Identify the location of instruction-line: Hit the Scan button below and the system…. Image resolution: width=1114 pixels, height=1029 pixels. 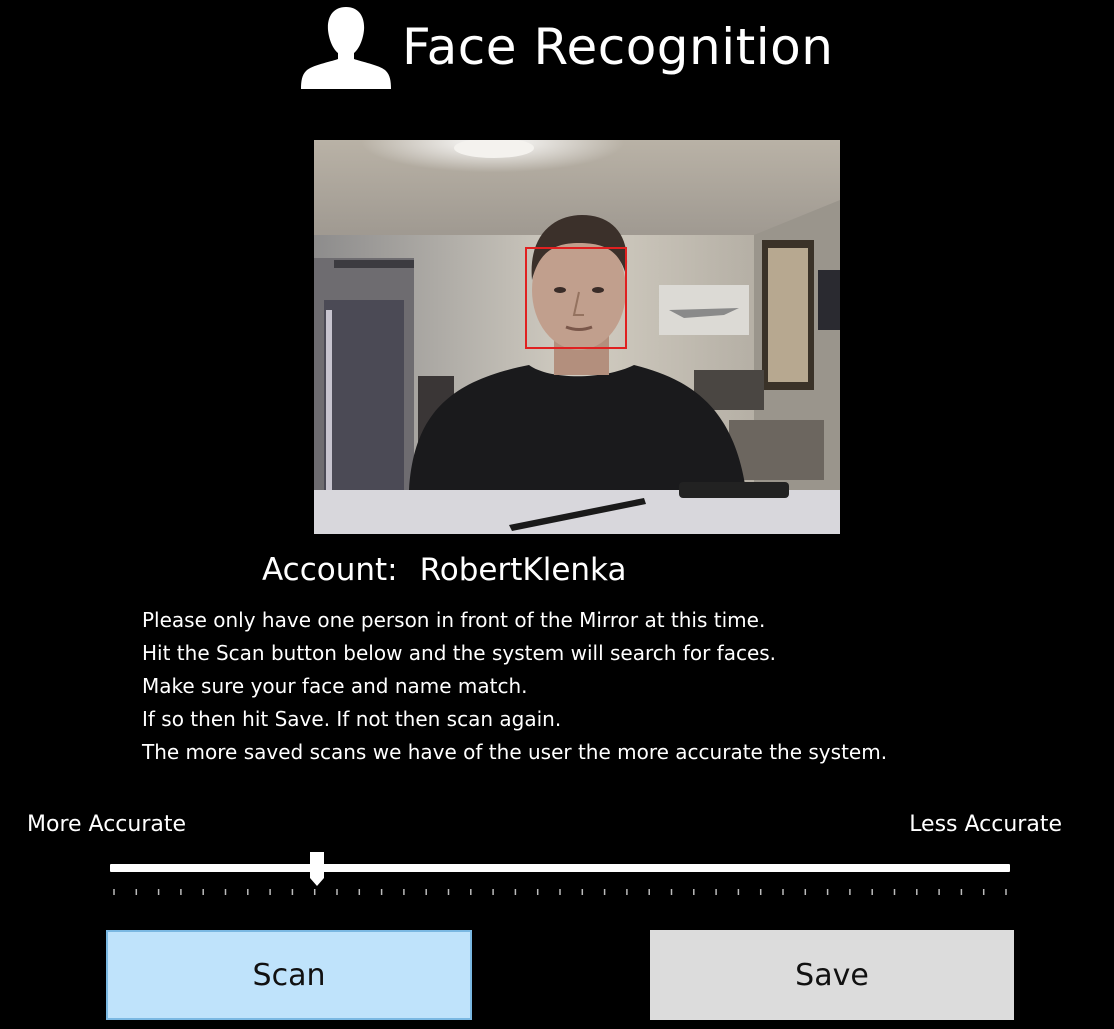
(459, 653).